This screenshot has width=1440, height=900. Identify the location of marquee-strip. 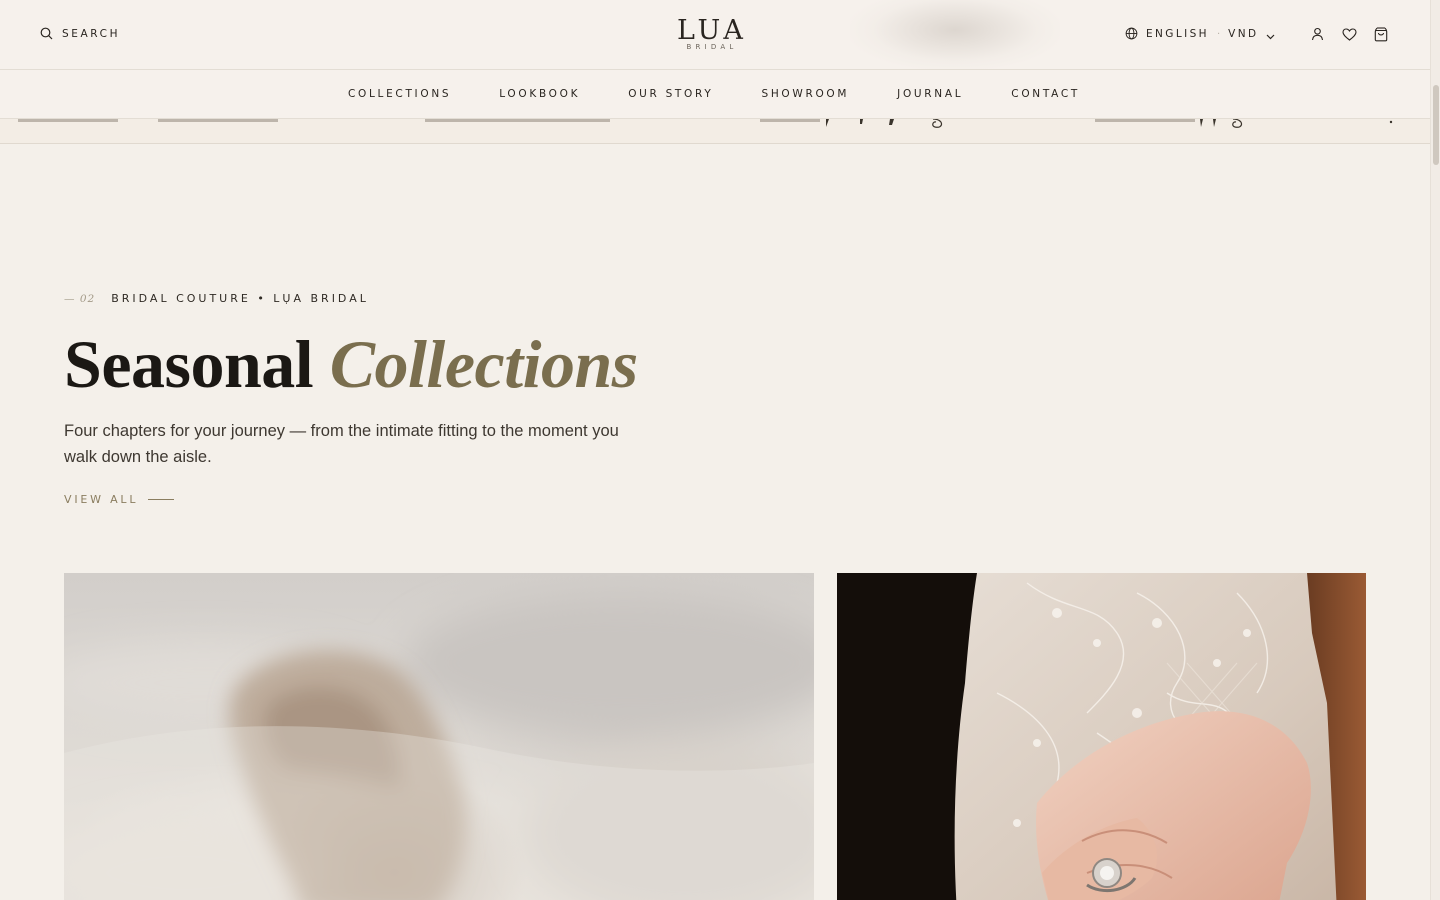
(715, 131).